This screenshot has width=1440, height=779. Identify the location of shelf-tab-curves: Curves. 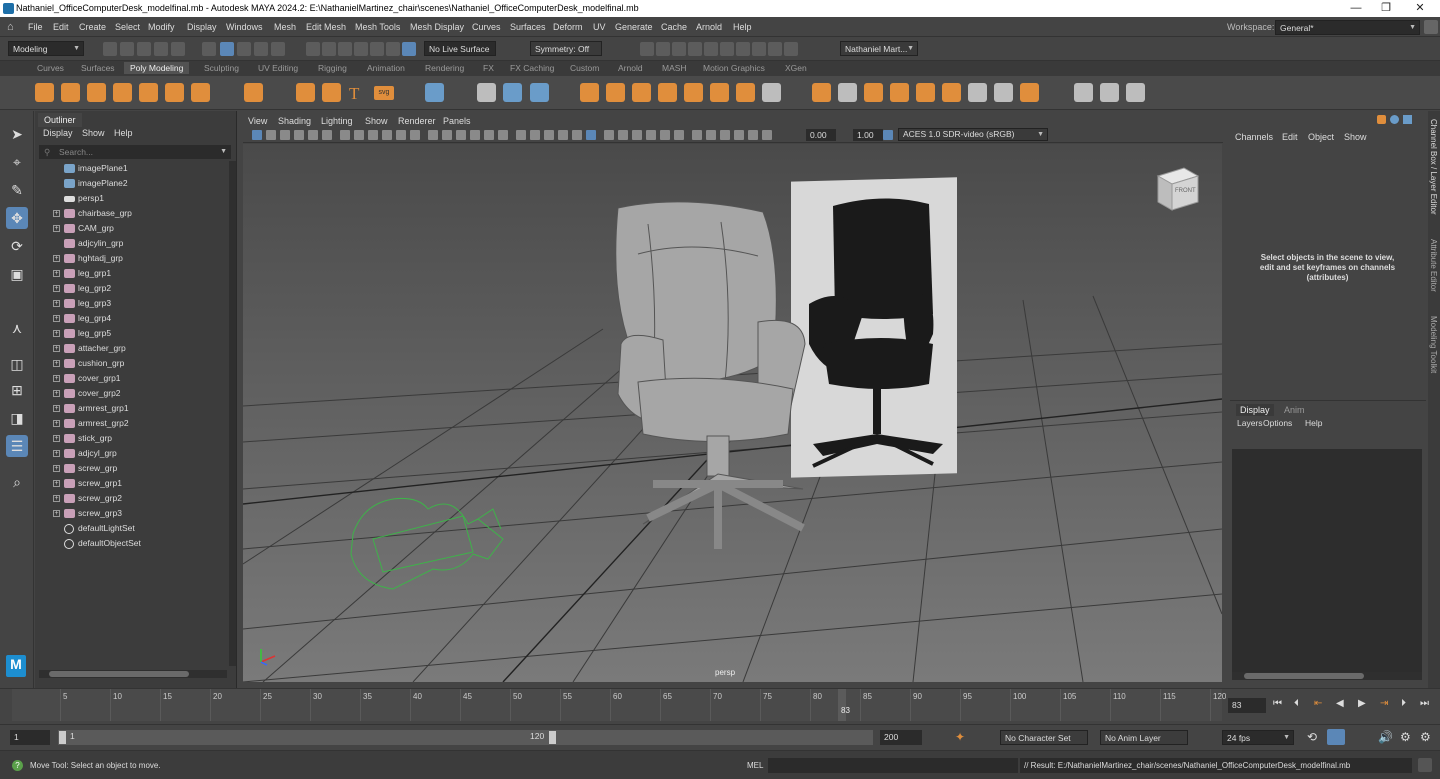
(50, 68).